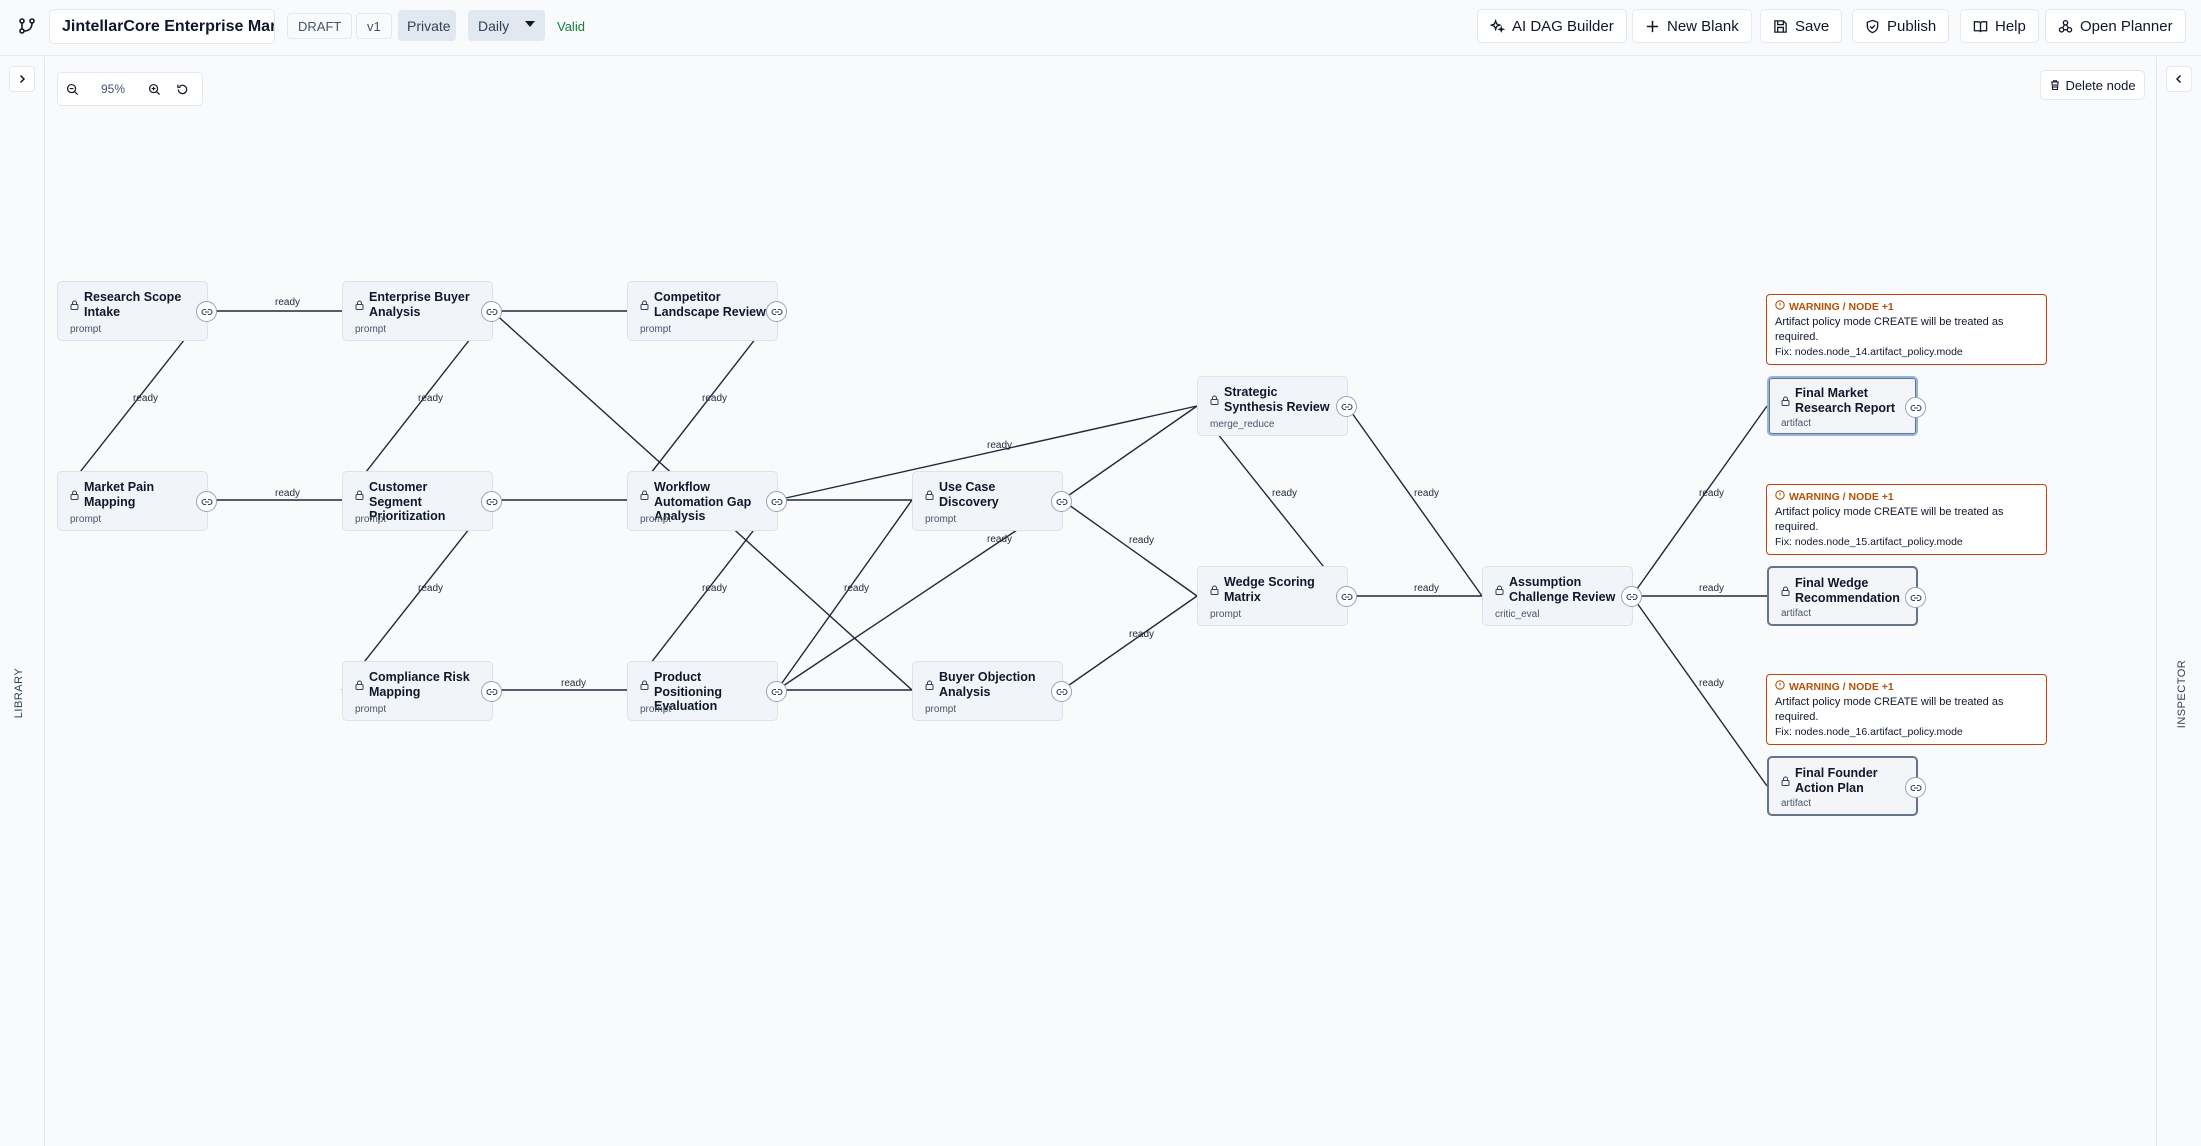 This screenshot has width=2201, height=1146. What do you see at coordinates (1277, 596) in the screenshot?
I see `dag-node: Wedge Scoring Matrix prompt` at bounding box center [1277, 596].